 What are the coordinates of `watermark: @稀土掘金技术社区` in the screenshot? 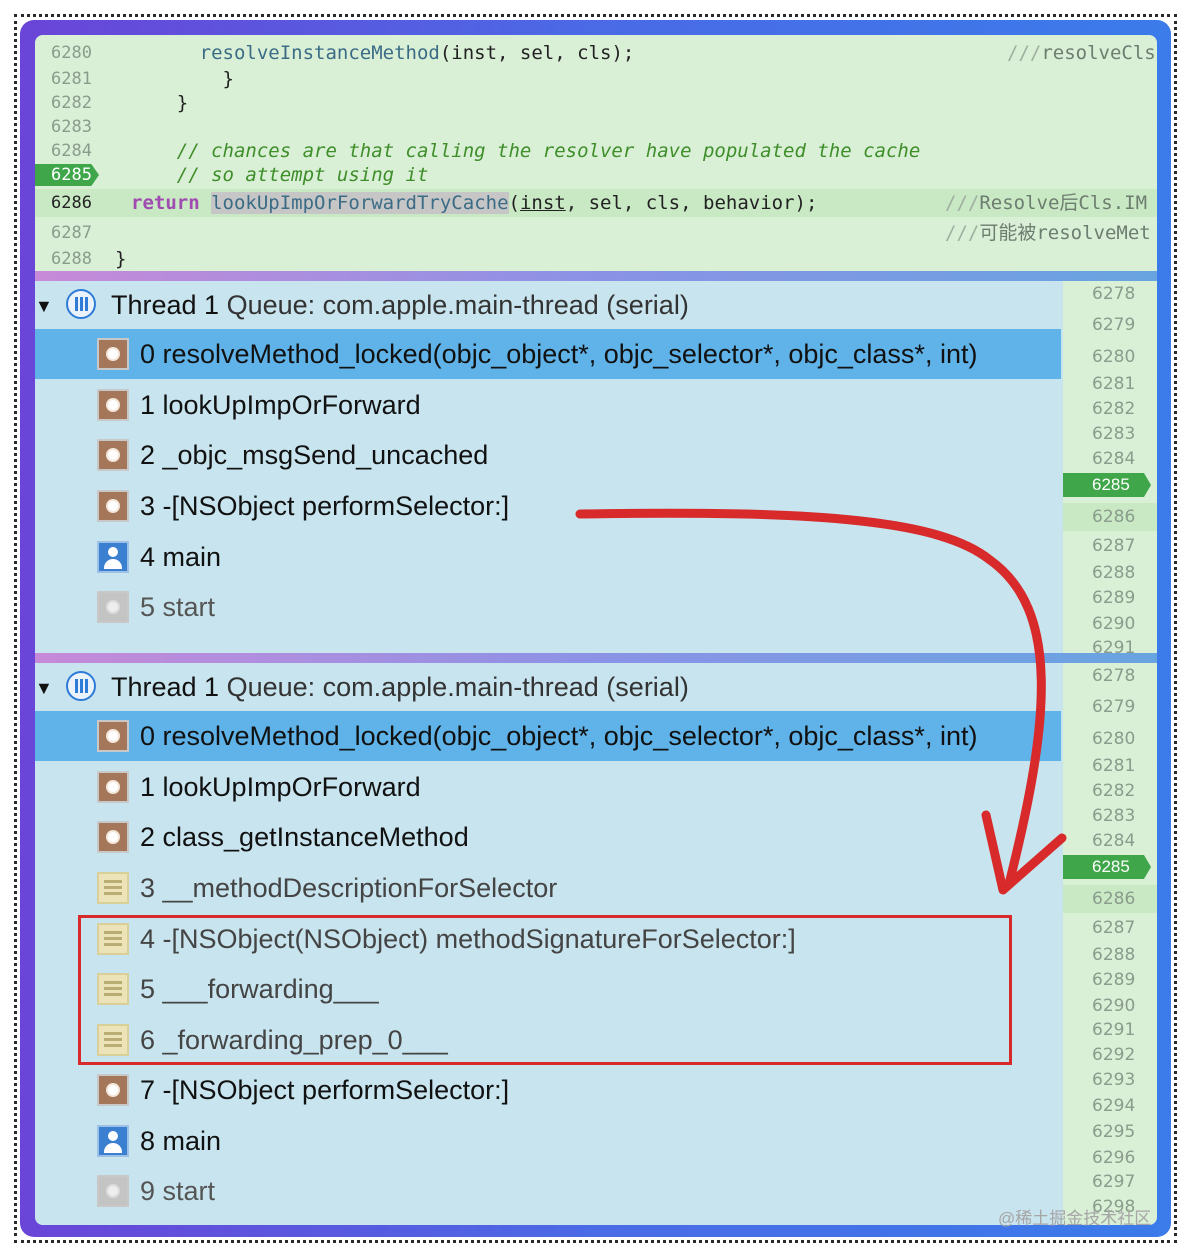 It's located at (1075, 1218).